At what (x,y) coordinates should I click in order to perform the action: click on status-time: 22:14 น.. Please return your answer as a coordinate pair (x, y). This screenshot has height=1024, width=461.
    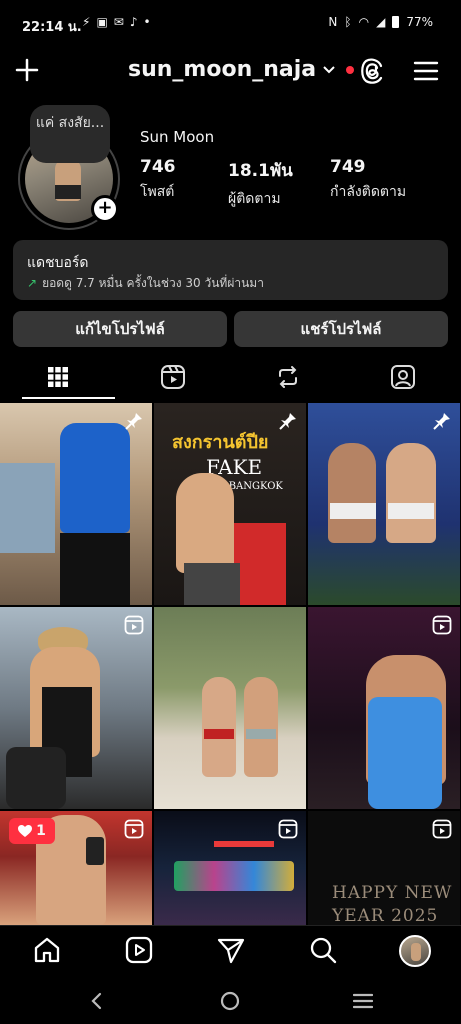
    Looking at the image, I should click on (52, 27).